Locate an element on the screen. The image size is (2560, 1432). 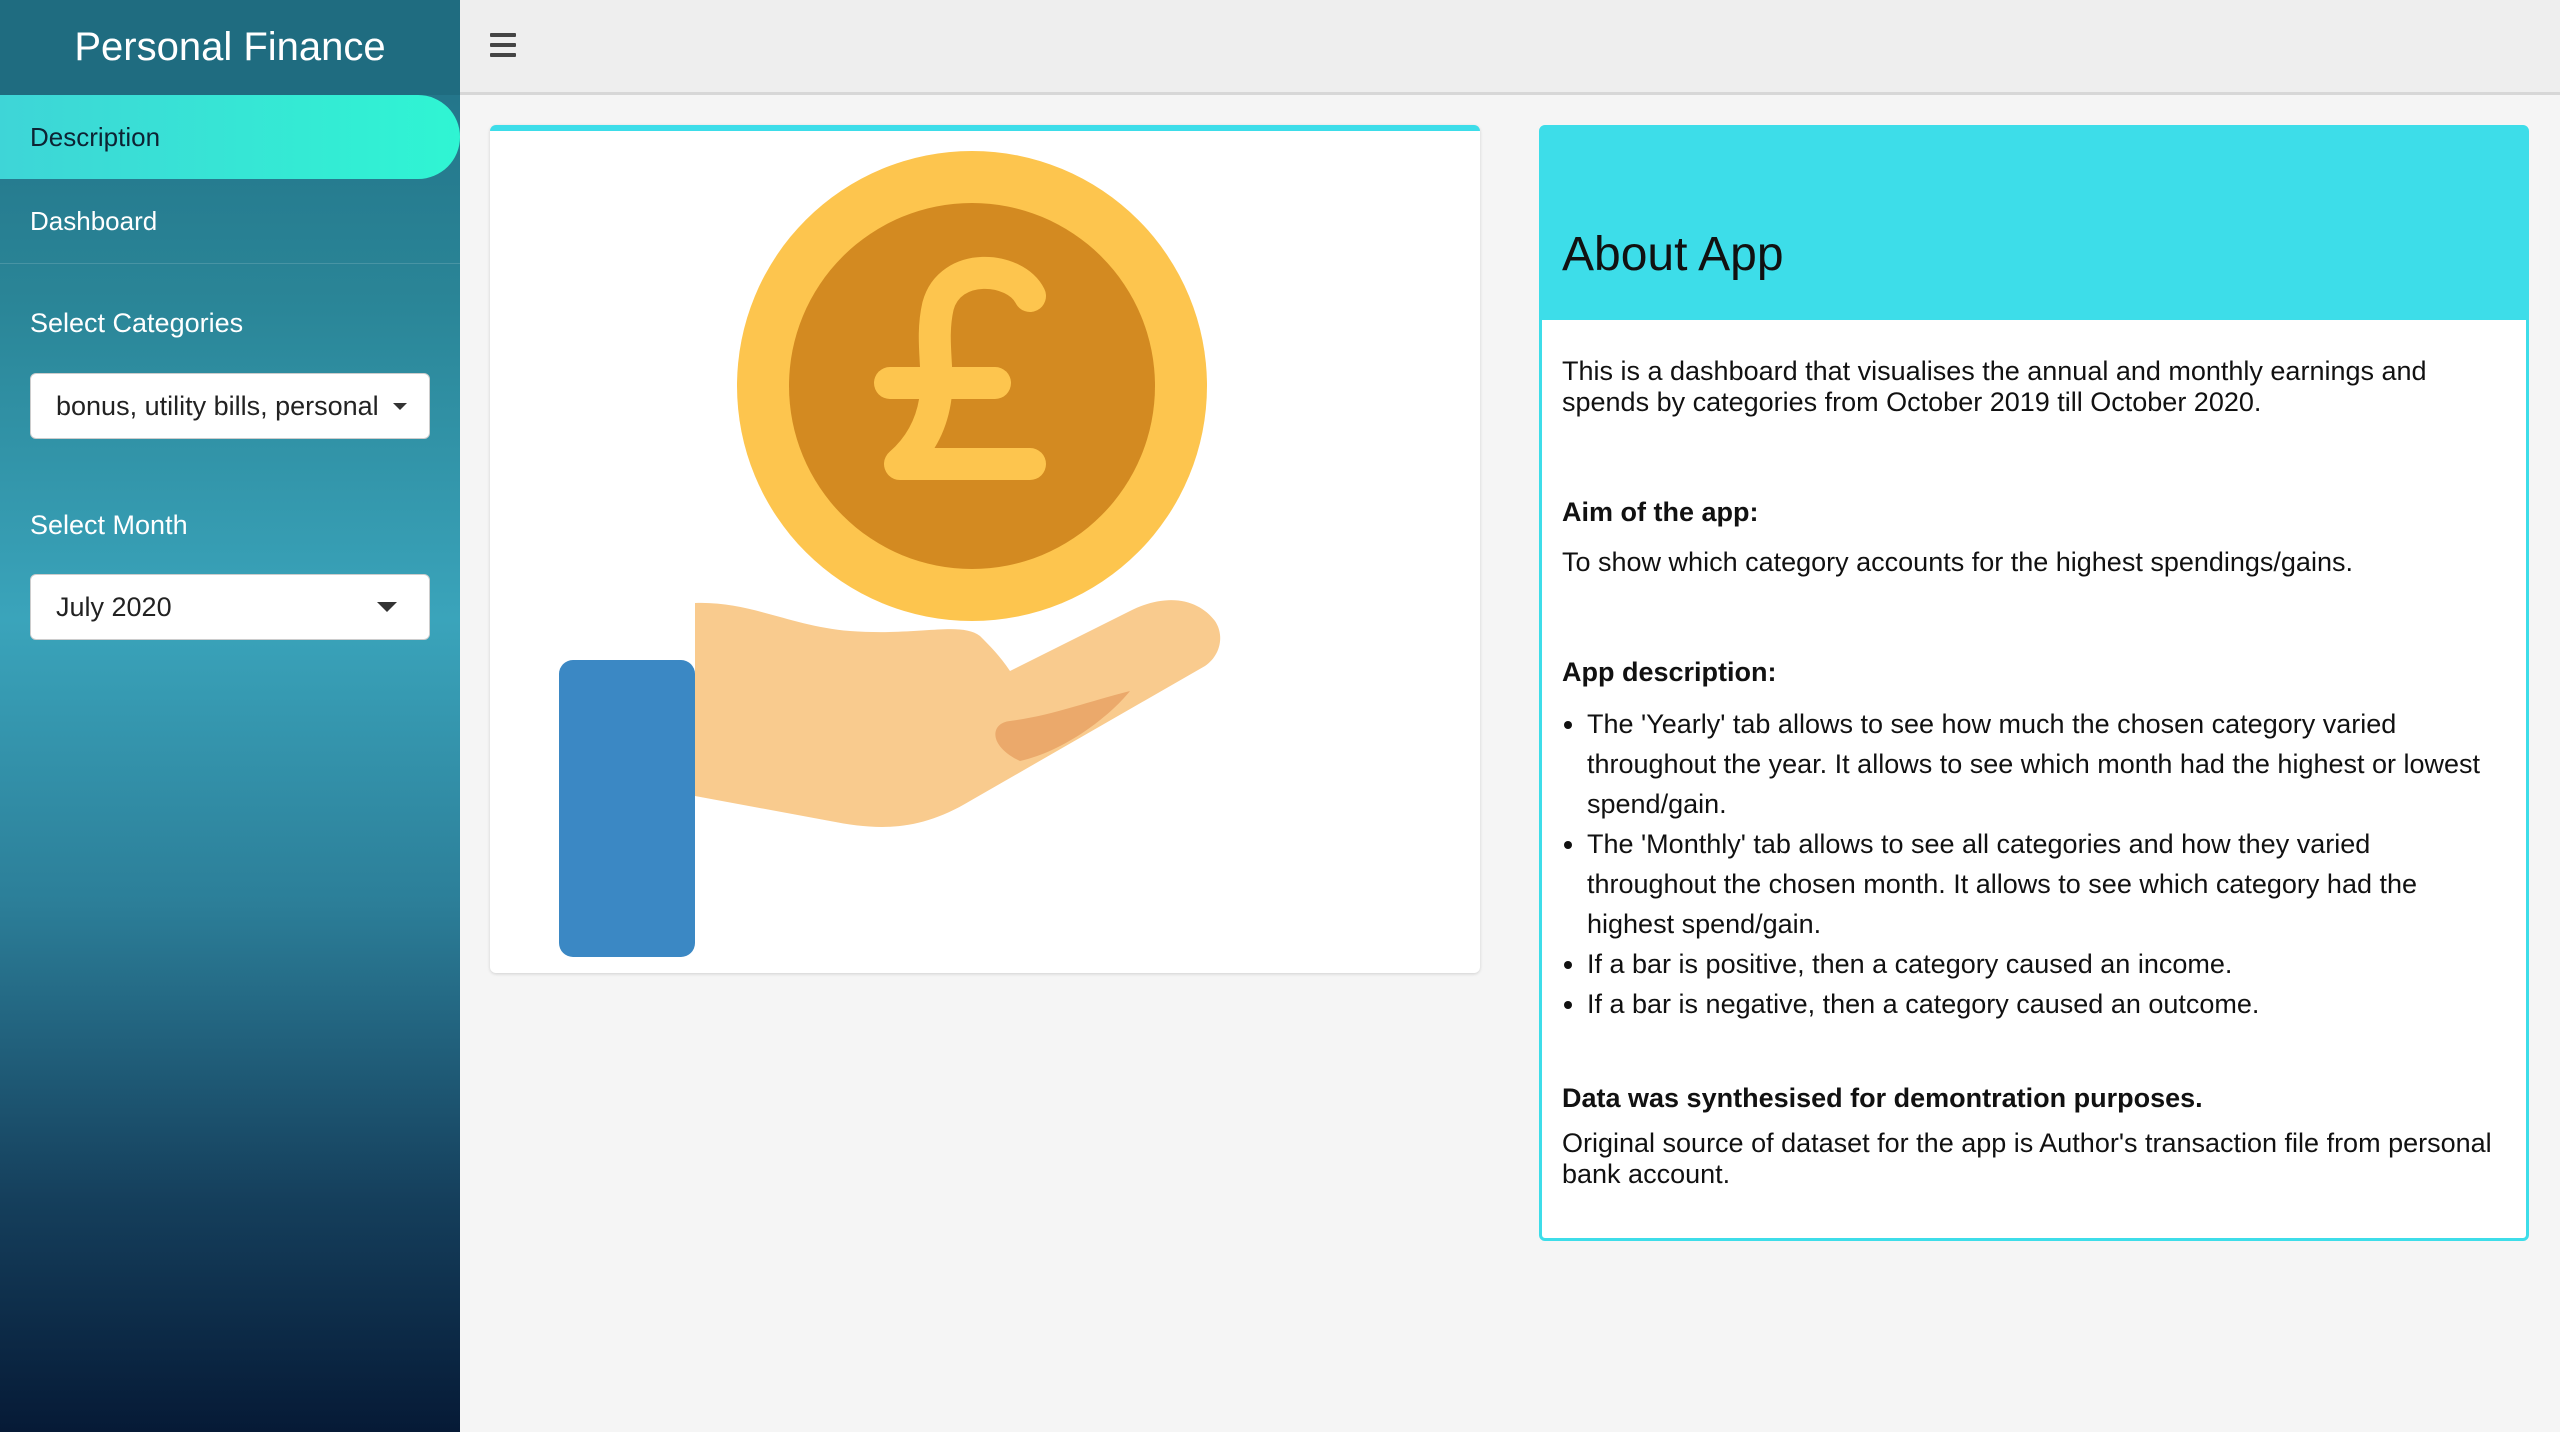
about-header: About App is located at coordinates (2034, 224).